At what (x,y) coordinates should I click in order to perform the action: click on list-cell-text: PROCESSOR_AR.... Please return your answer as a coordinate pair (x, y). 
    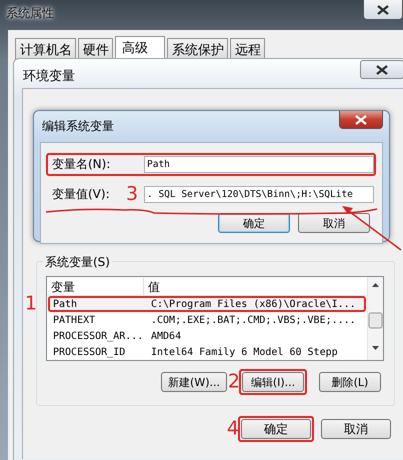
    Looking at the image, I should click on (98, 336).